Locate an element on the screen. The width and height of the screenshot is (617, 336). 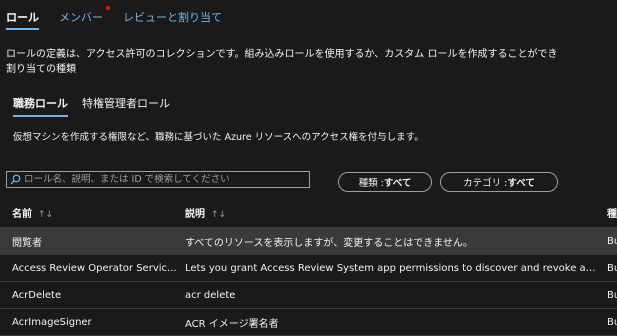
tab-roles: ロール is located at coordinates (22, 19).